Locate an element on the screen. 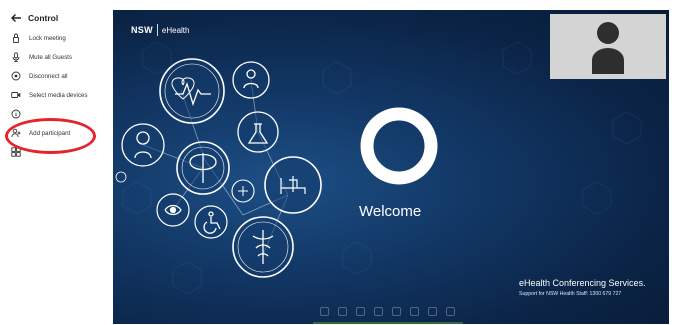 The height and width of the screenshot is (325, 674). menu-item-add-participant: Add participant is located at coordinates (40, 133).